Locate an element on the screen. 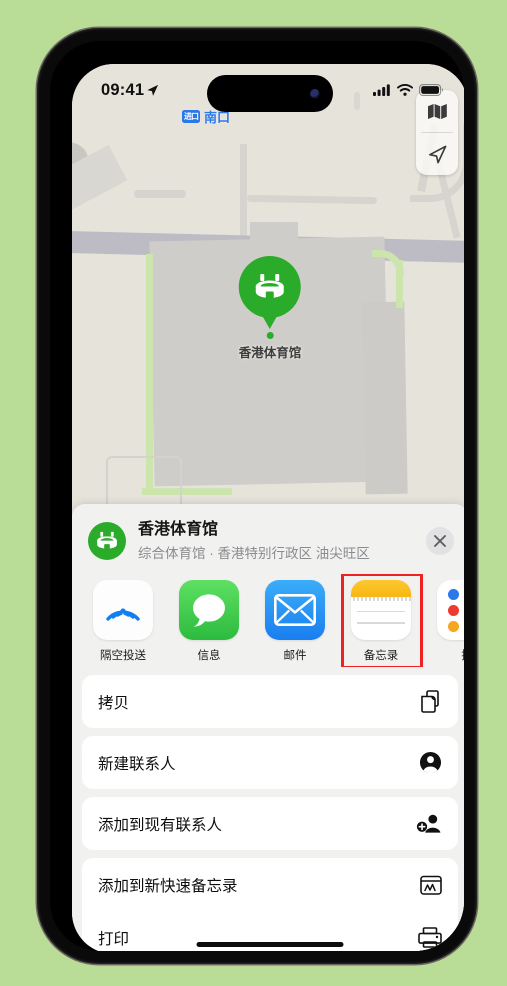 Image resolution: width=507 pixels, height=986 pixels. action-group: 拷贝 is located at coordinates (270, 701).